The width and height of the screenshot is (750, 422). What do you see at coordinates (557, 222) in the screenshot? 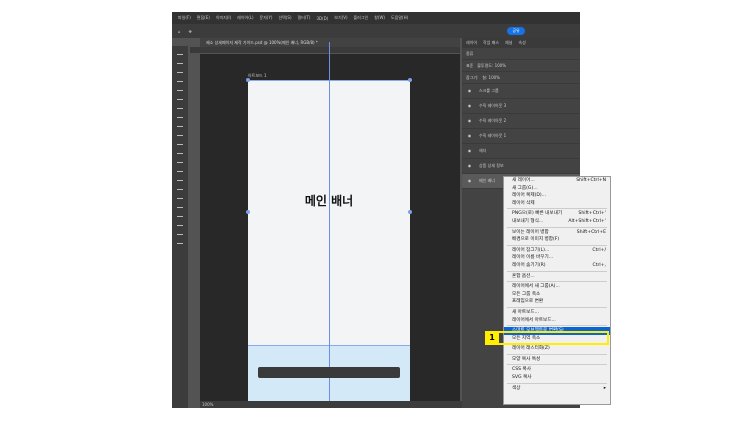
I see `menu-item: 내보내기 형식... Alt+Shift+Ctrl+'` at bounding box center [557, 222].